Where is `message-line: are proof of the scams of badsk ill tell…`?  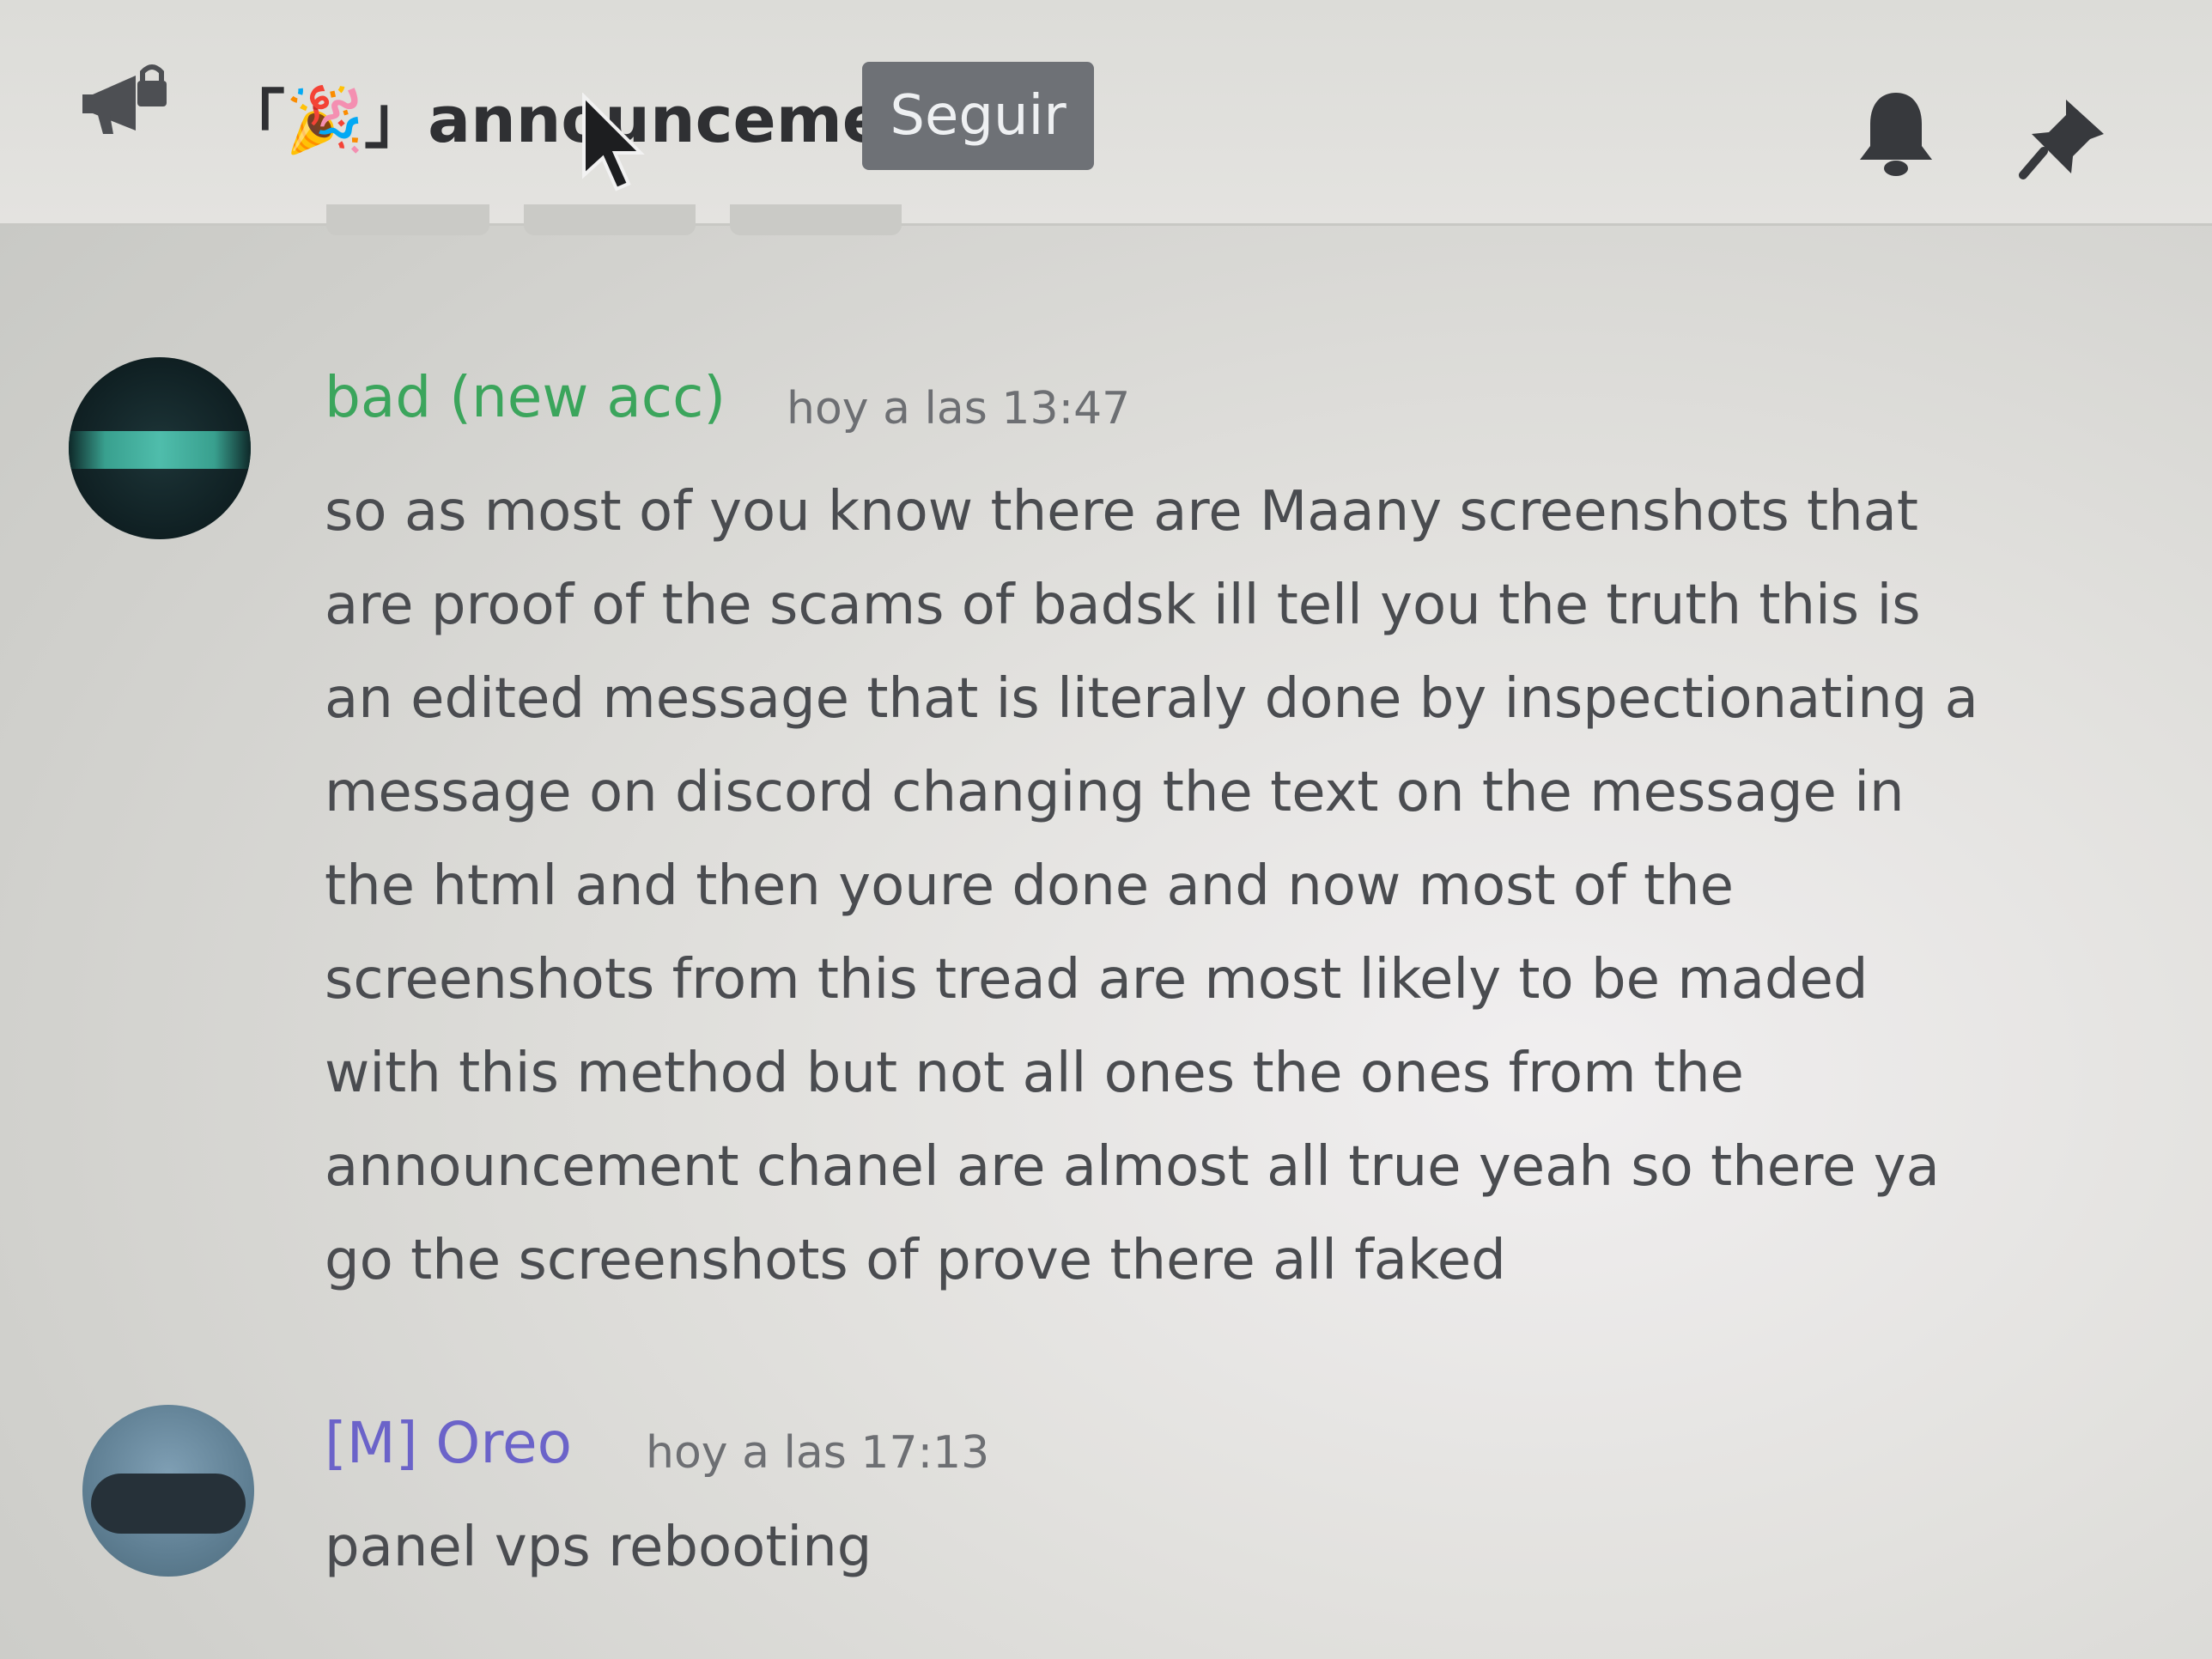 message-line: are proof of the scams of badsk ill tell… is located at coordinates (1123, 605).